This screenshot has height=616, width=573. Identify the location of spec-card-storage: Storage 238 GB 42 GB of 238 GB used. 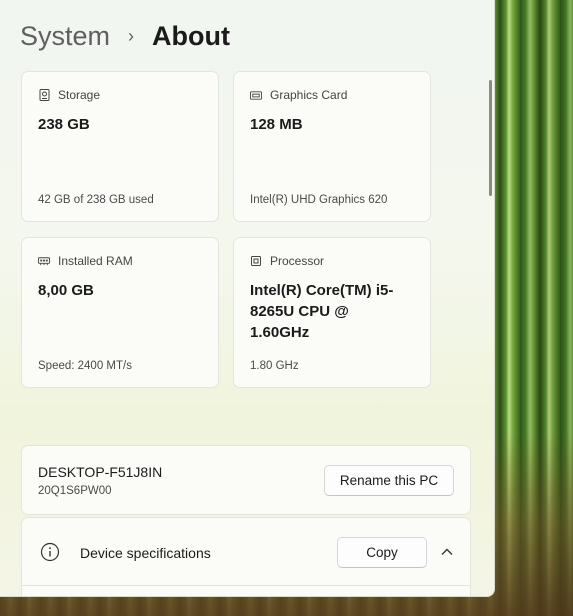
(120, 146).